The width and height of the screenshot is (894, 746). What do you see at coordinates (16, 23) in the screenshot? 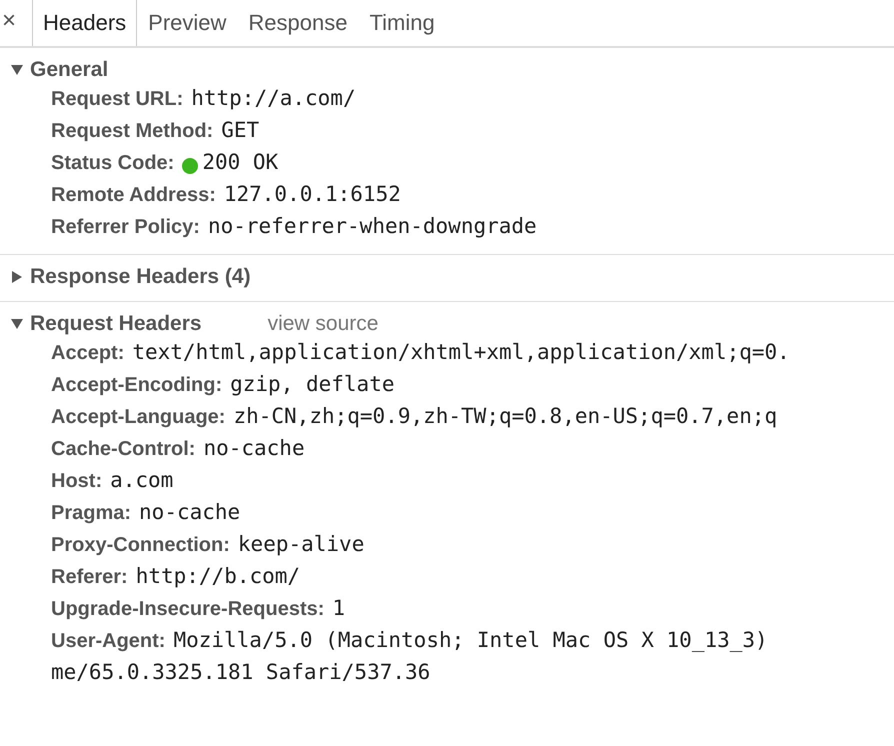
I see `close-button: ×` at bounding box center [16, 23].